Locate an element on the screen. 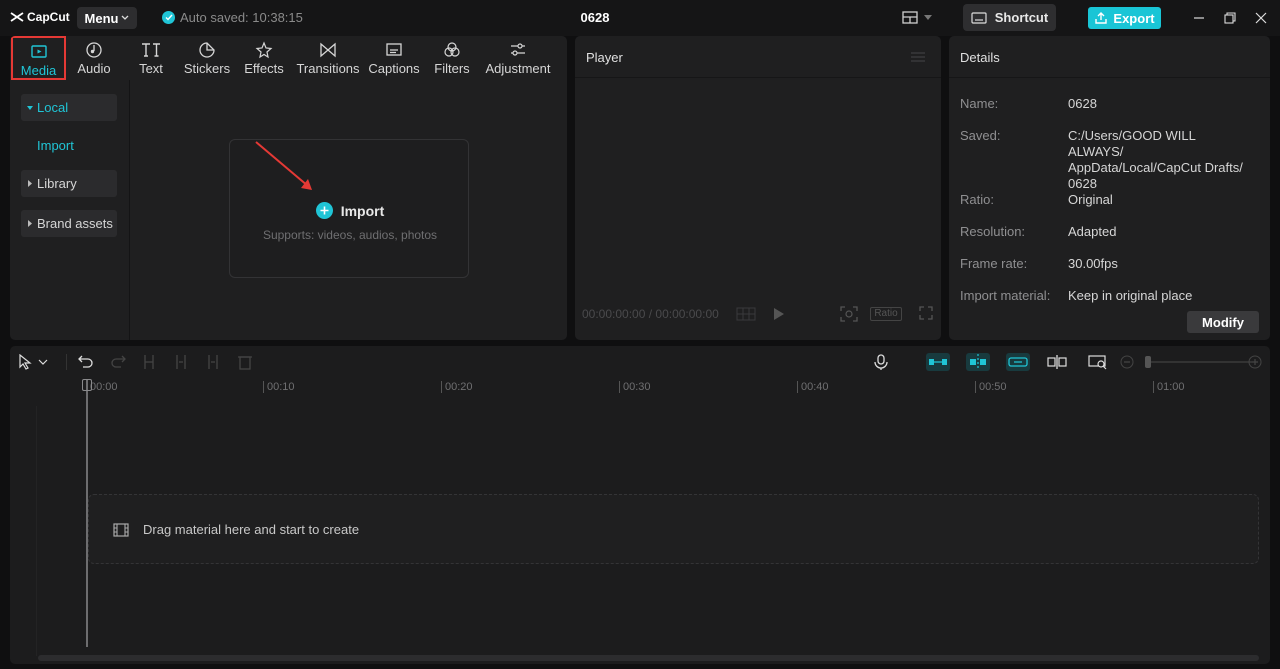 This screenshot has width=1280, height=669. tab-label: Effects is located at coordinates (264, 68).